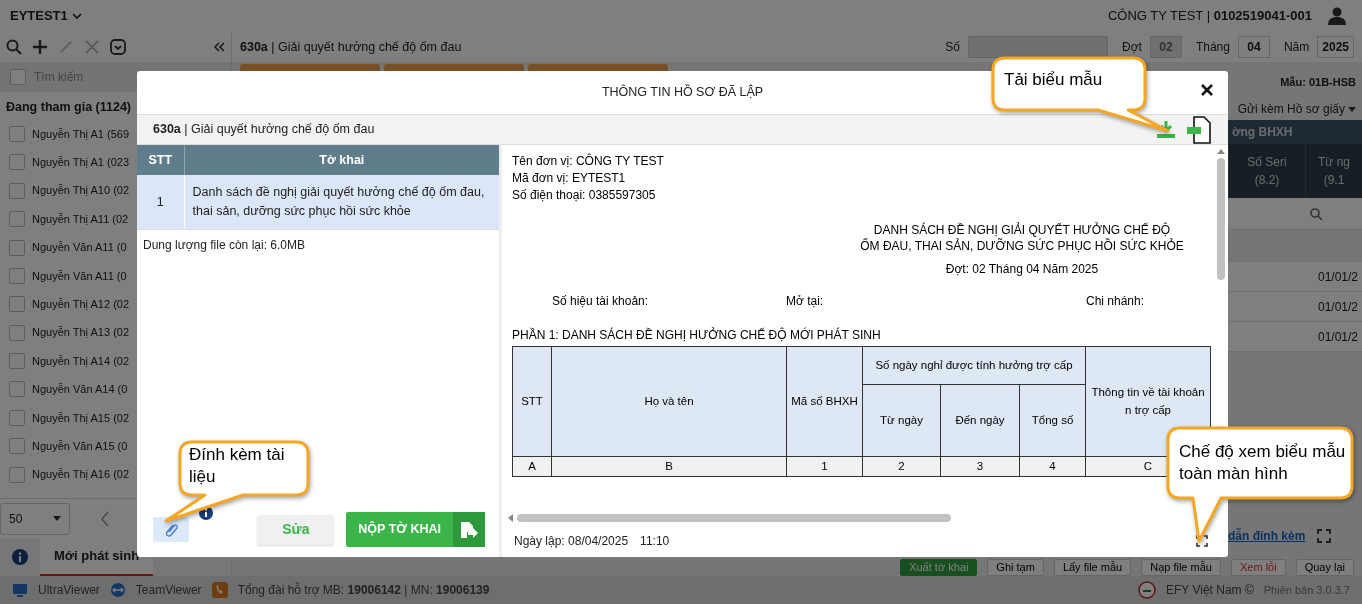  Describe the element at coordinates (1132, 47) in the screenshot. I see `field-label: Đợt` at that location.